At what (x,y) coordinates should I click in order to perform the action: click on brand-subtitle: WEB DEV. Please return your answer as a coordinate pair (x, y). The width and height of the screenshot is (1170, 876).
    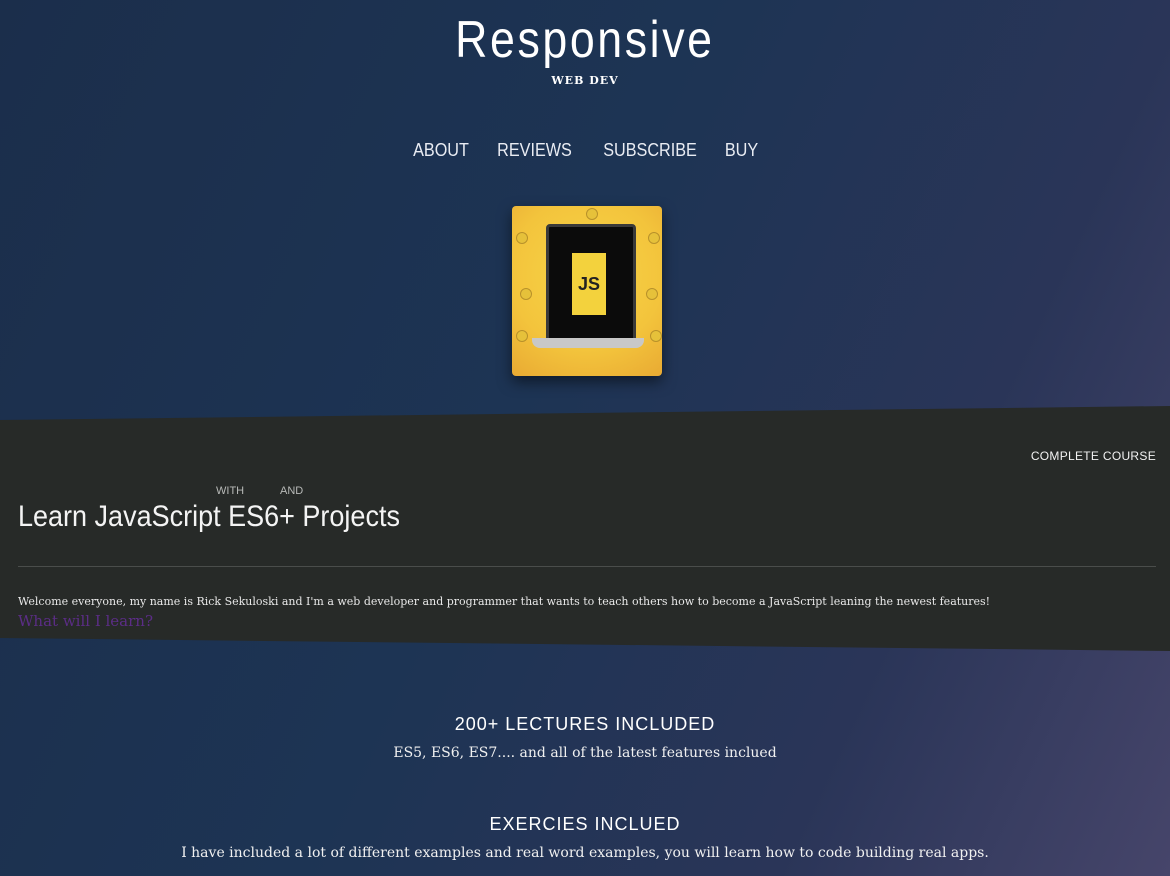
    Looking at the image, I should click on (585, 80).